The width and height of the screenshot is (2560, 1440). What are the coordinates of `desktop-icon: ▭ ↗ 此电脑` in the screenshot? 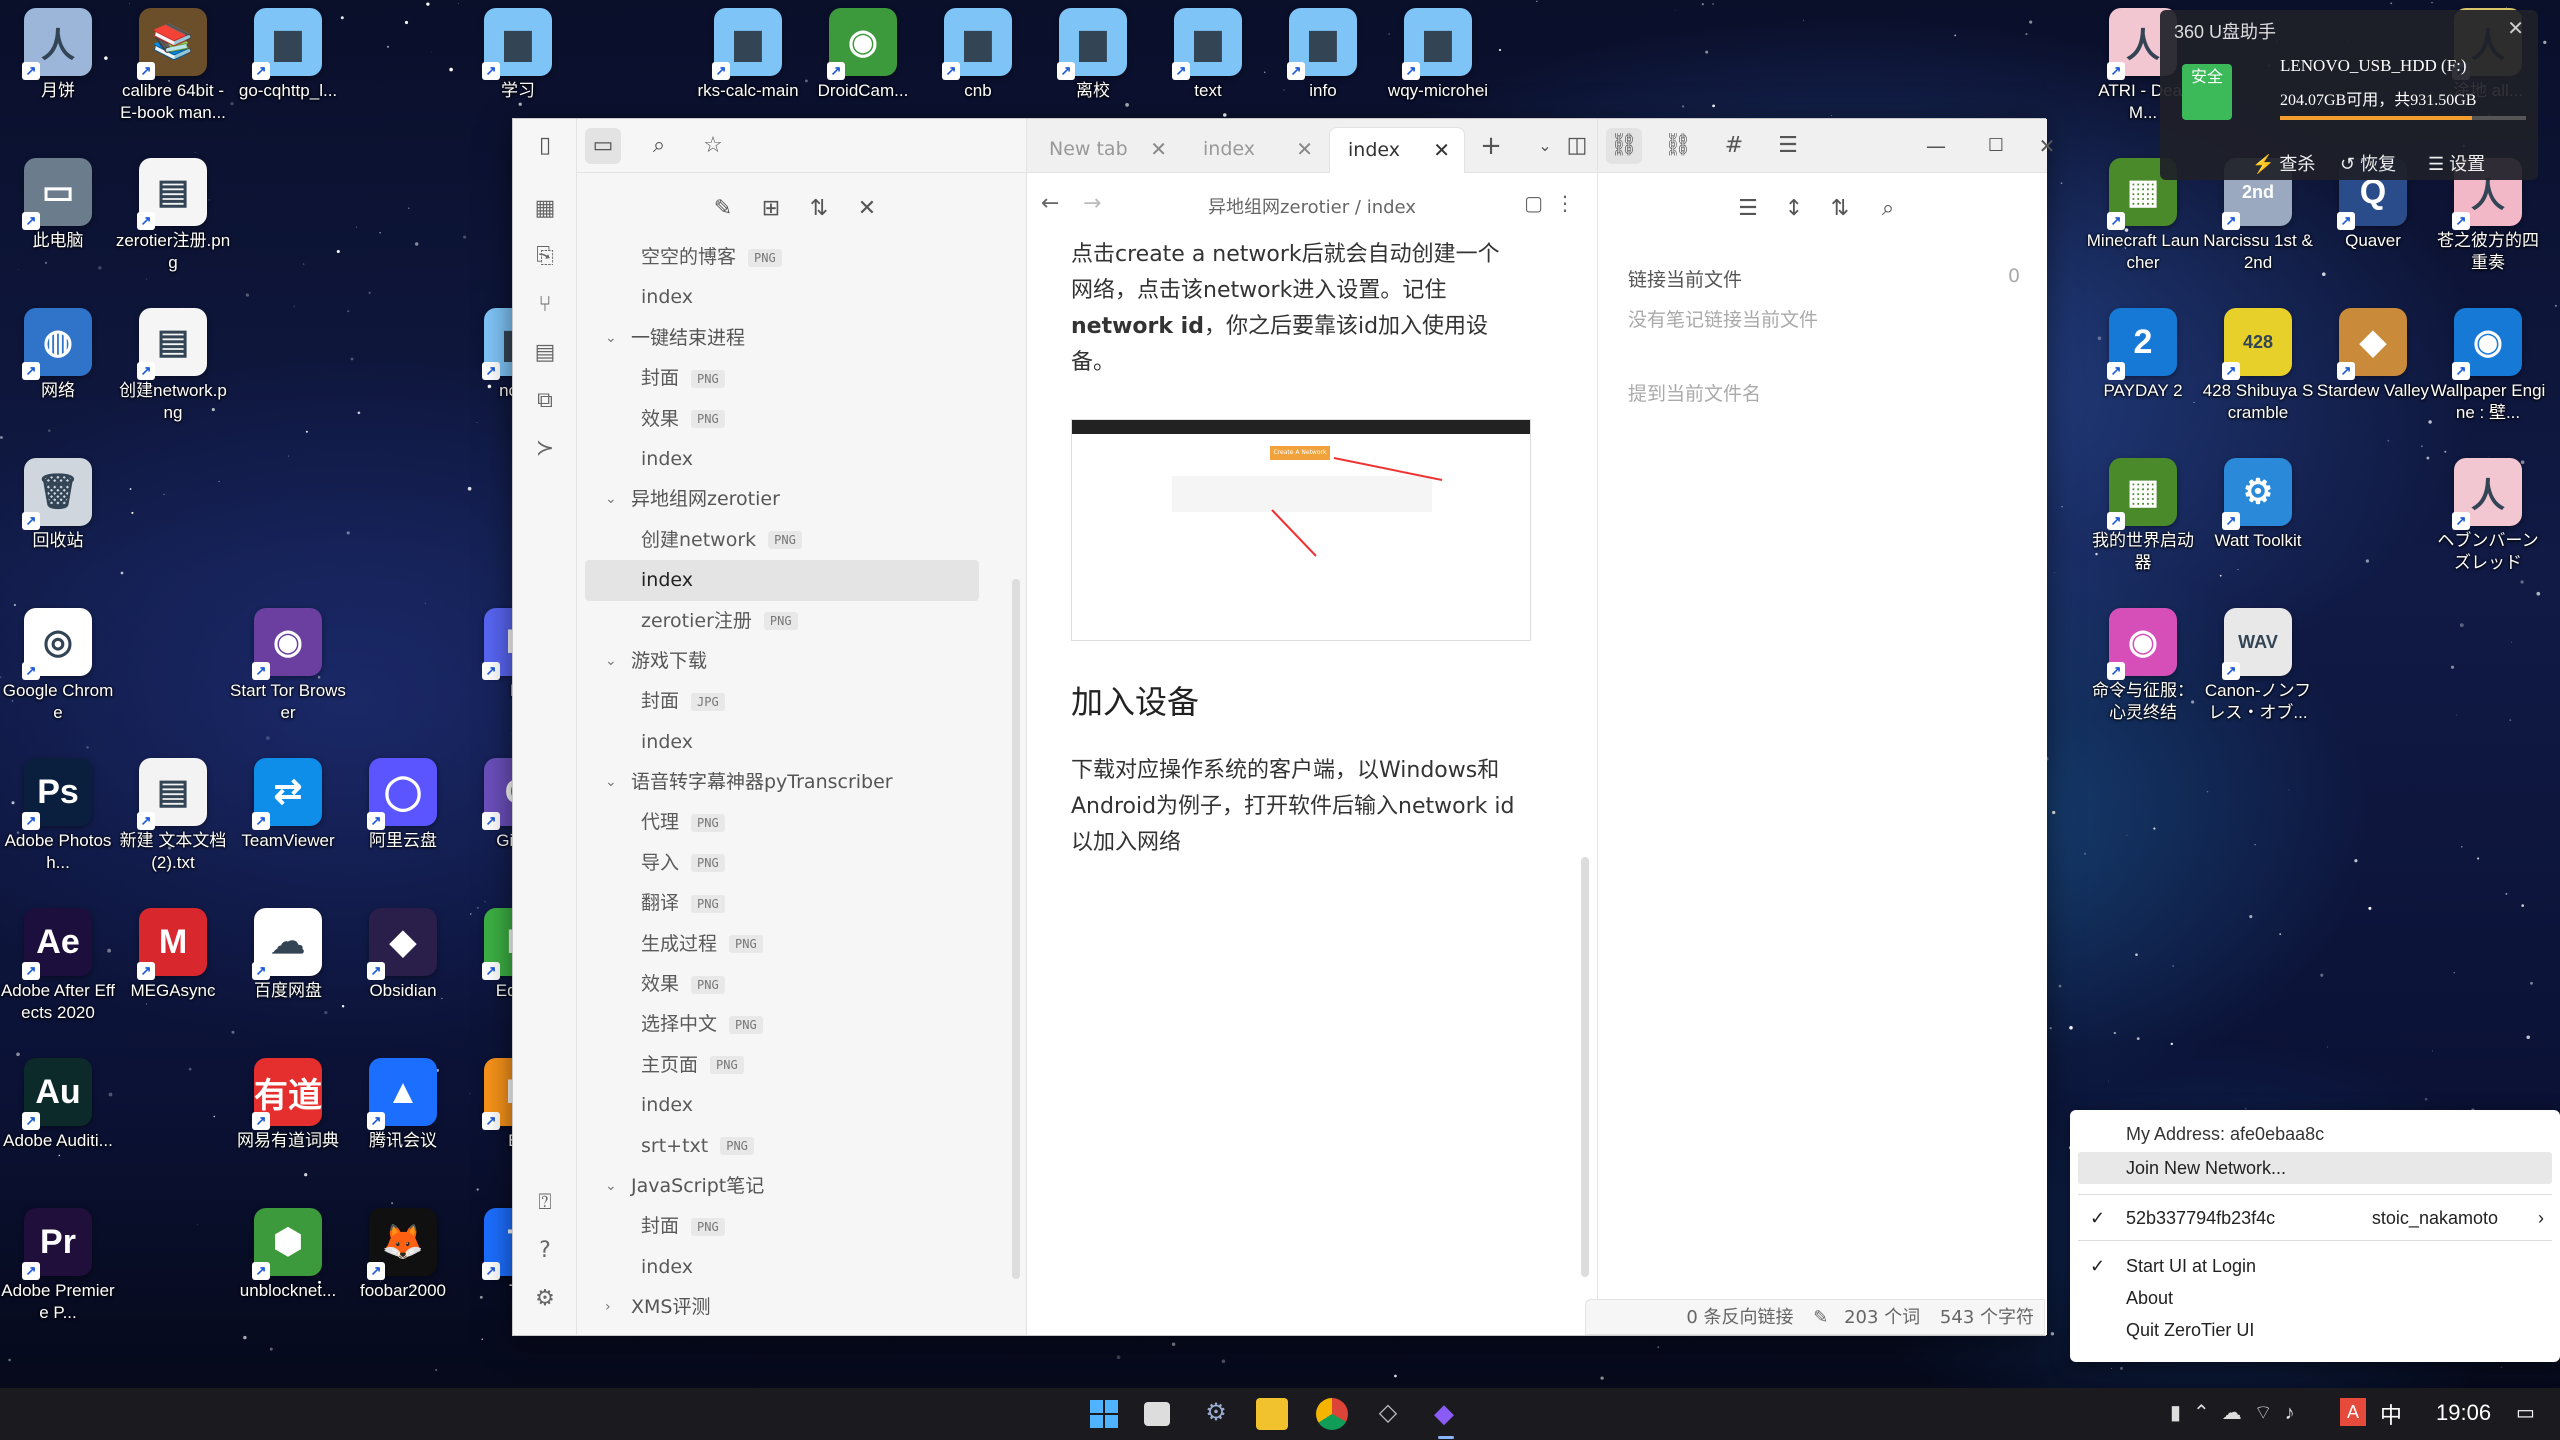 It's located at (58, 205).